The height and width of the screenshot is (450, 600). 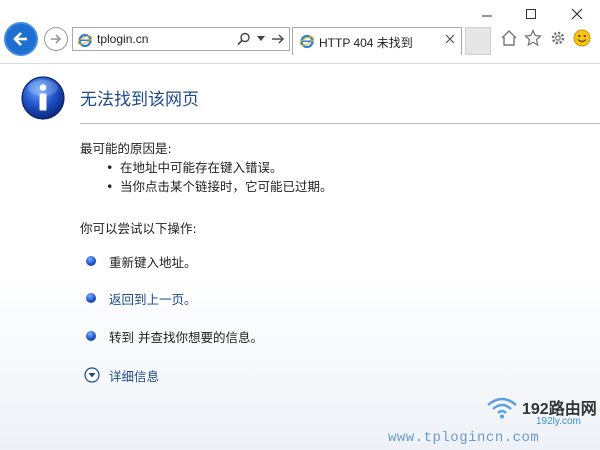 What do you see at coordinates (366, 43) in the screenshot?
I see `tab-title: HTTP 404 未找到` at bounding box center [366, 43].